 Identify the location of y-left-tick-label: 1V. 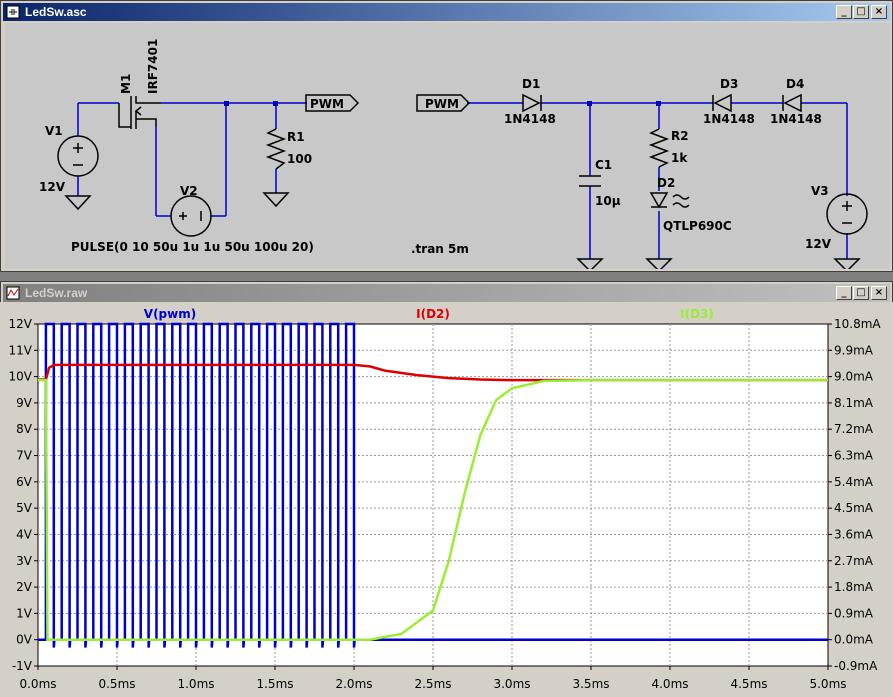
(24, 613).